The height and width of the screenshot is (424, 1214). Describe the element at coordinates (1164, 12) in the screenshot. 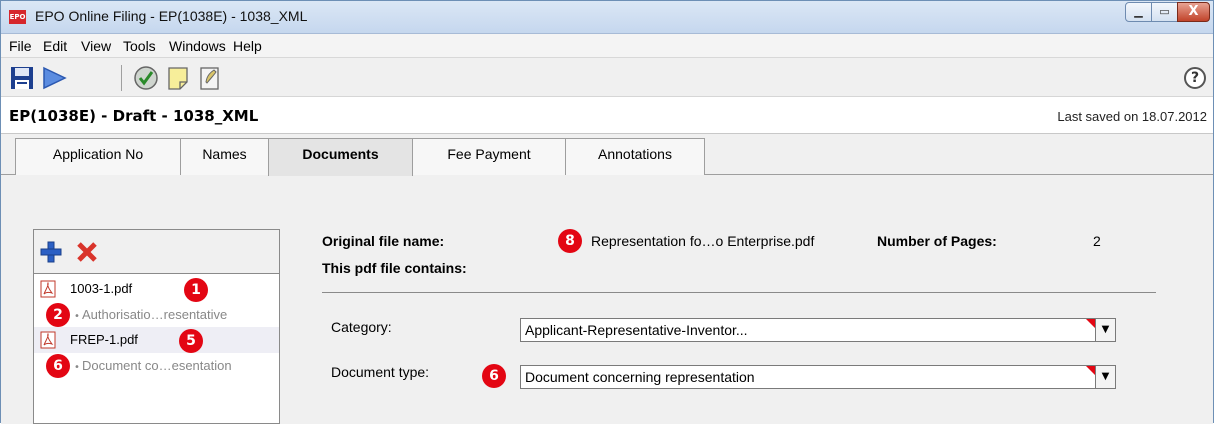

I see `maximize-button: ▭` at that location.